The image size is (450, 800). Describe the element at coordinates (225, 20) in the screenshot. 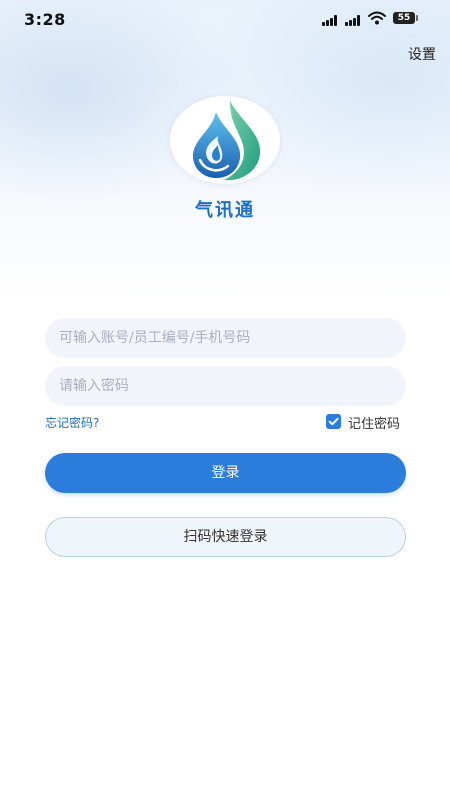

I see `status-bar: 3:28 55` at that location.